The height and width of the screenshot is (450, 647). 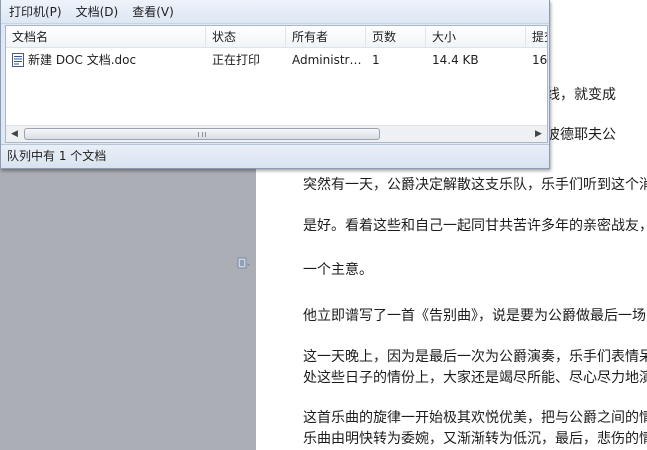 What do you see at coordinates (538, 134) in the screenshot?
I see `scroll-right-arrow-icon: ▶` at bounding box center [538, 134].